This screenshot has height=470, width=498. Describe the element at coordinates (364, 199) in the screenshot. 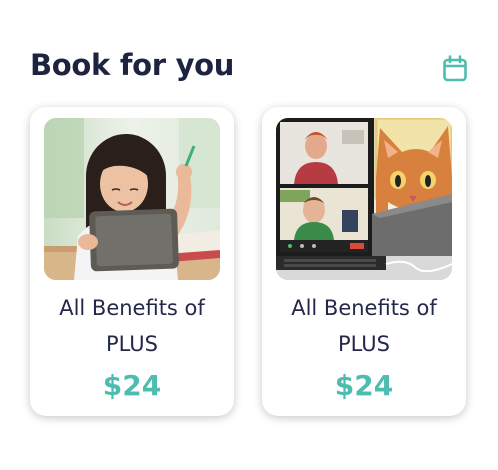

I see `video-call-laptop-cat-illustration` at that location.